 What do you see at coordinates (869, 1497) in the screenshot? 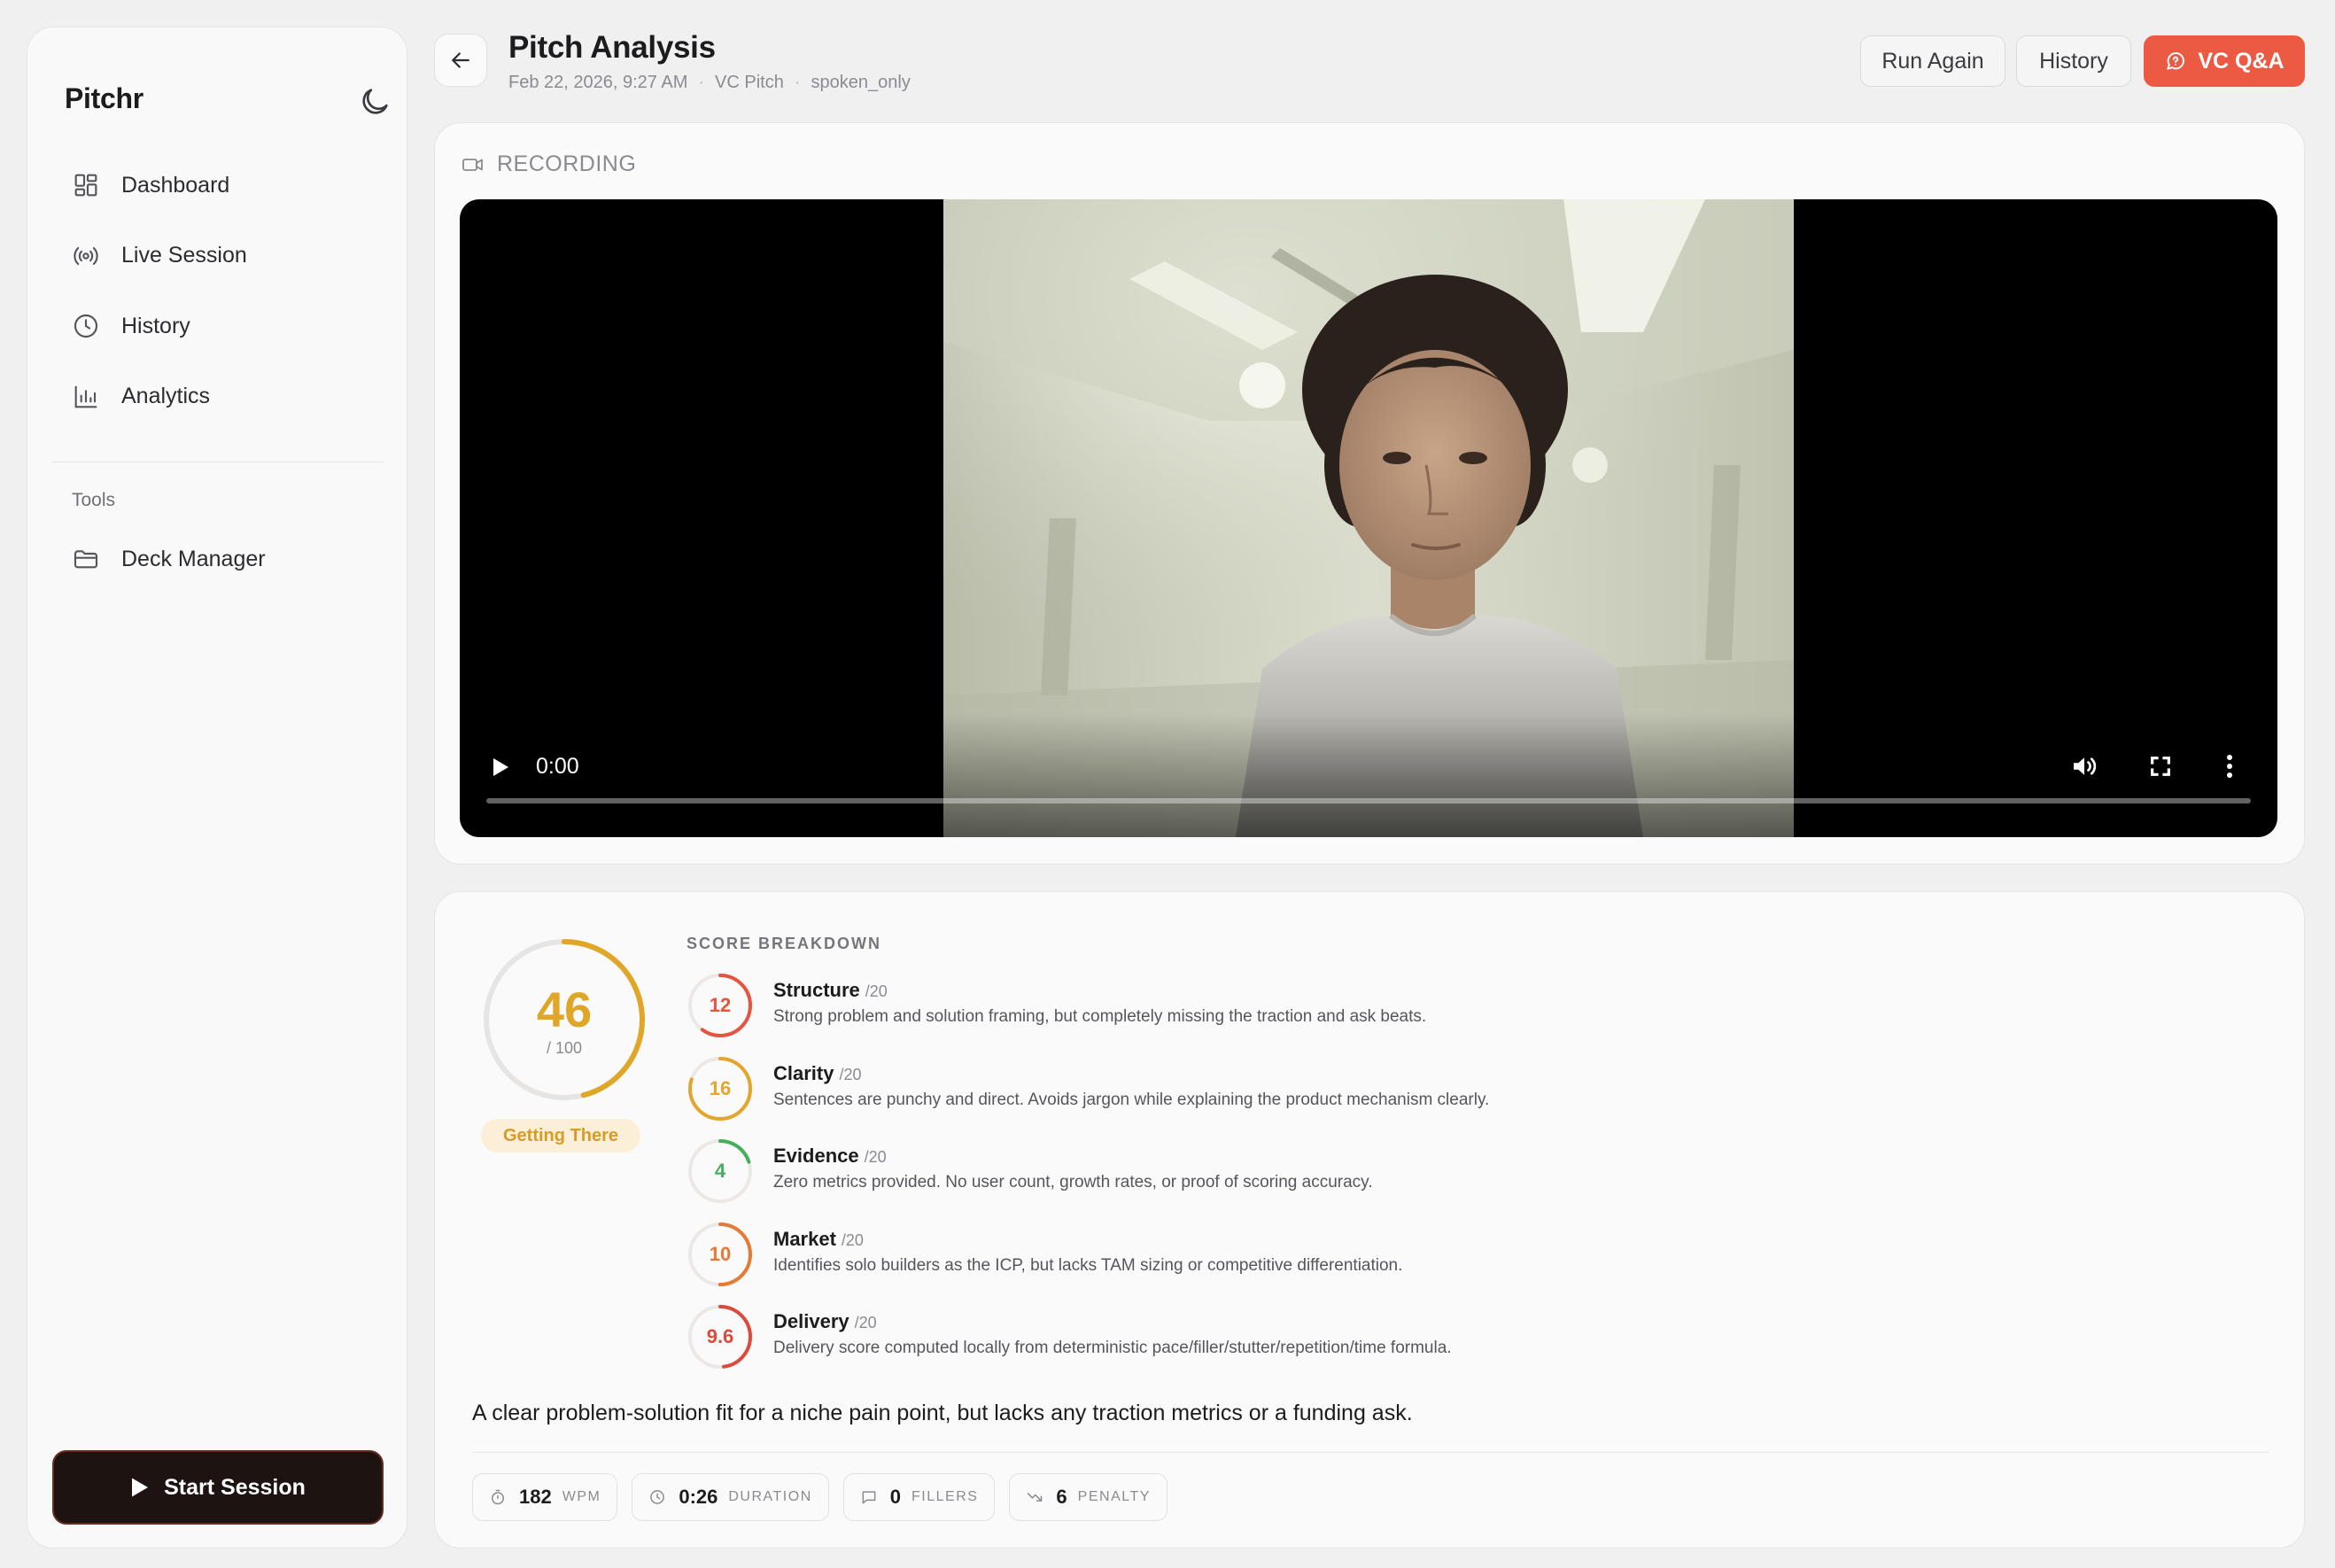
I see `message-icon` at bounding box center [869, 1497].